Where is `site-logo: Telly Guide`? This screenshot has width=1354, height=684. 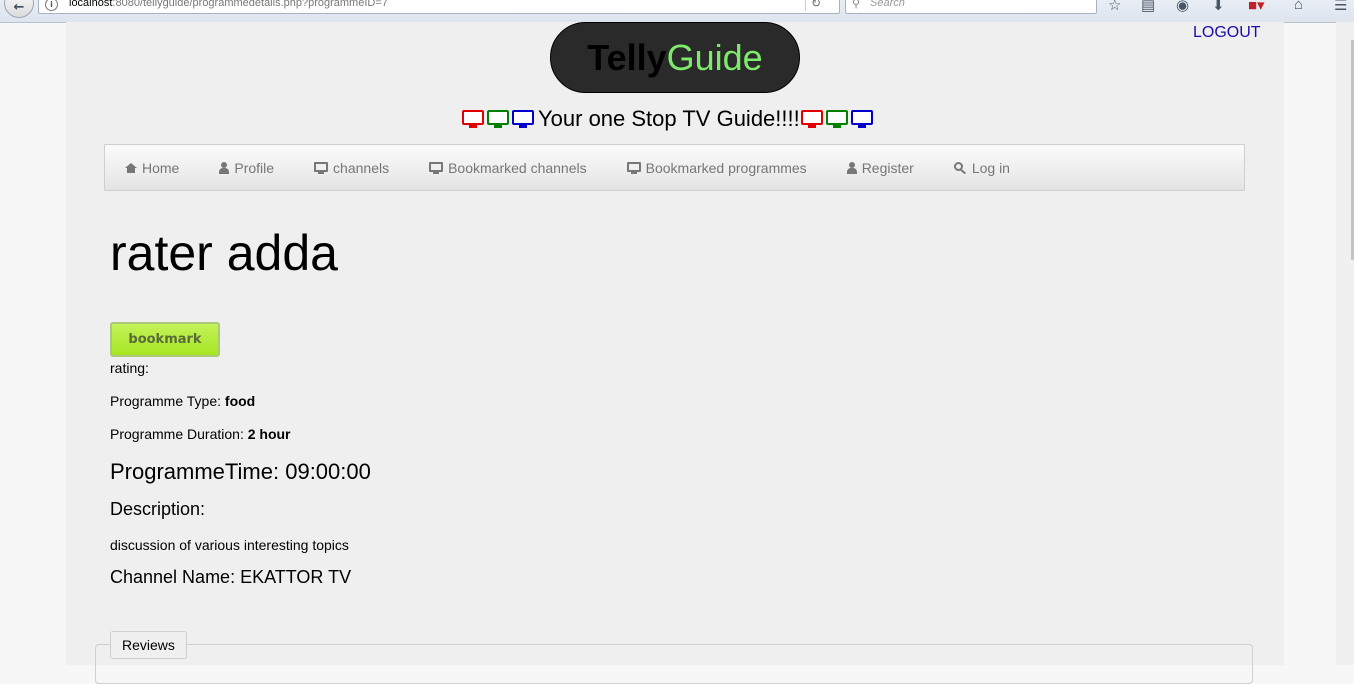 site-logo: Telly Guide is located at coordinates (675, 57).